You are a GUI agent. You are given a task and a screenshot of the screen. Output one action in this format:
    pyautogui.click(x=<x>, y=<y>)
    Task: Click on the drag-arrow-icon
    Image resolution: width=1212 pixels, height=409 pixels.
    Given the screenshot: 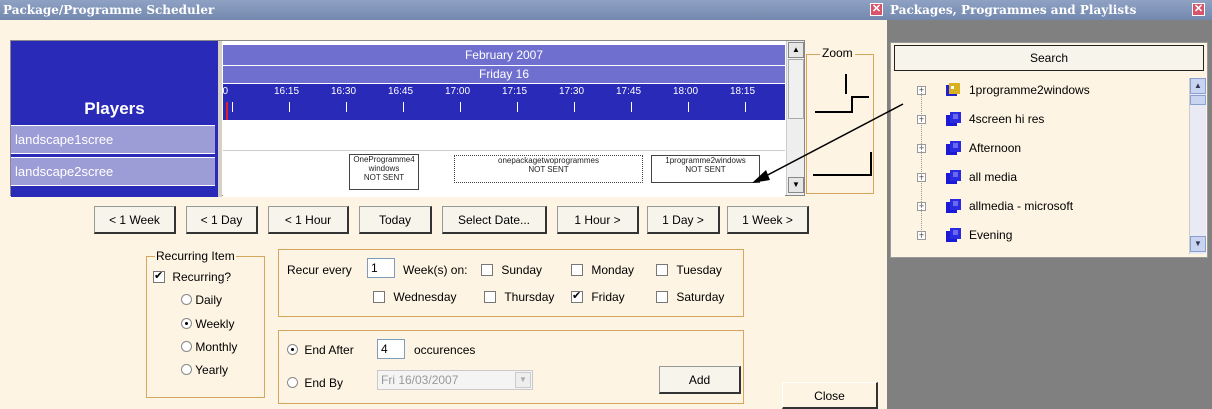 What is the action you would take?
    pyautogui.click(x=828, y=143)
    